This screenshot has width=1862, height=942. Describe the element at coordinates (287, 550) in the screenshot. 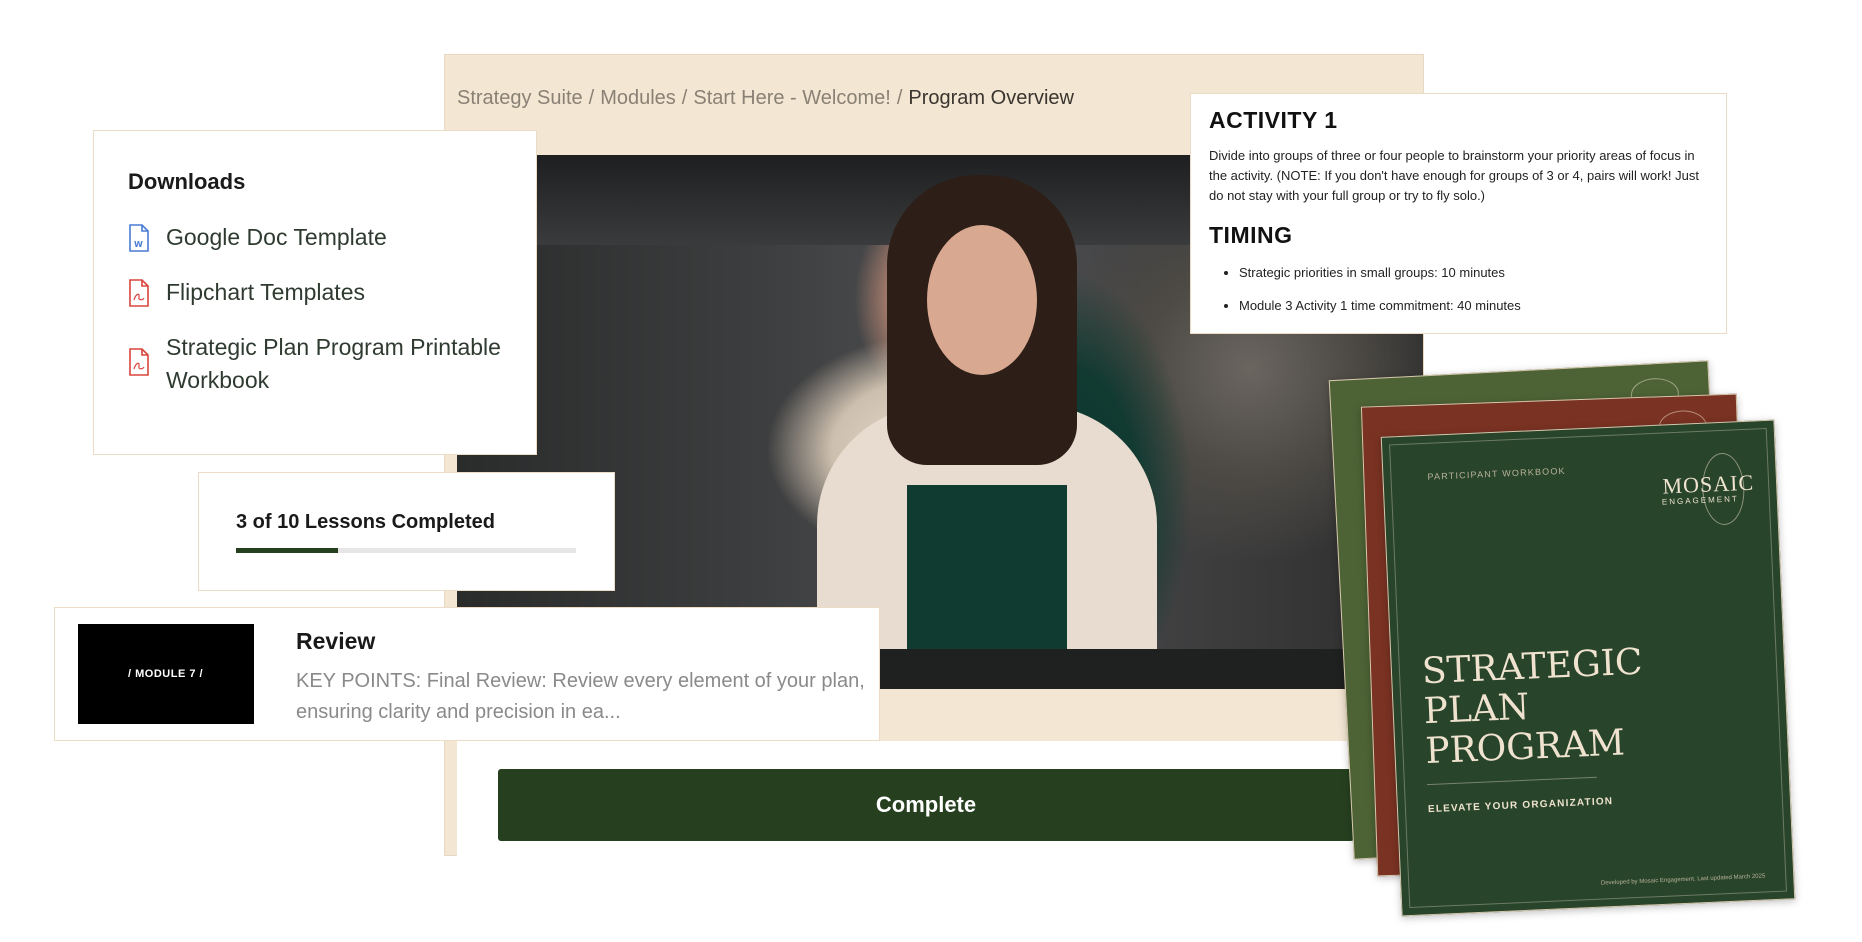

I see `progress-bar-fill` at that location.